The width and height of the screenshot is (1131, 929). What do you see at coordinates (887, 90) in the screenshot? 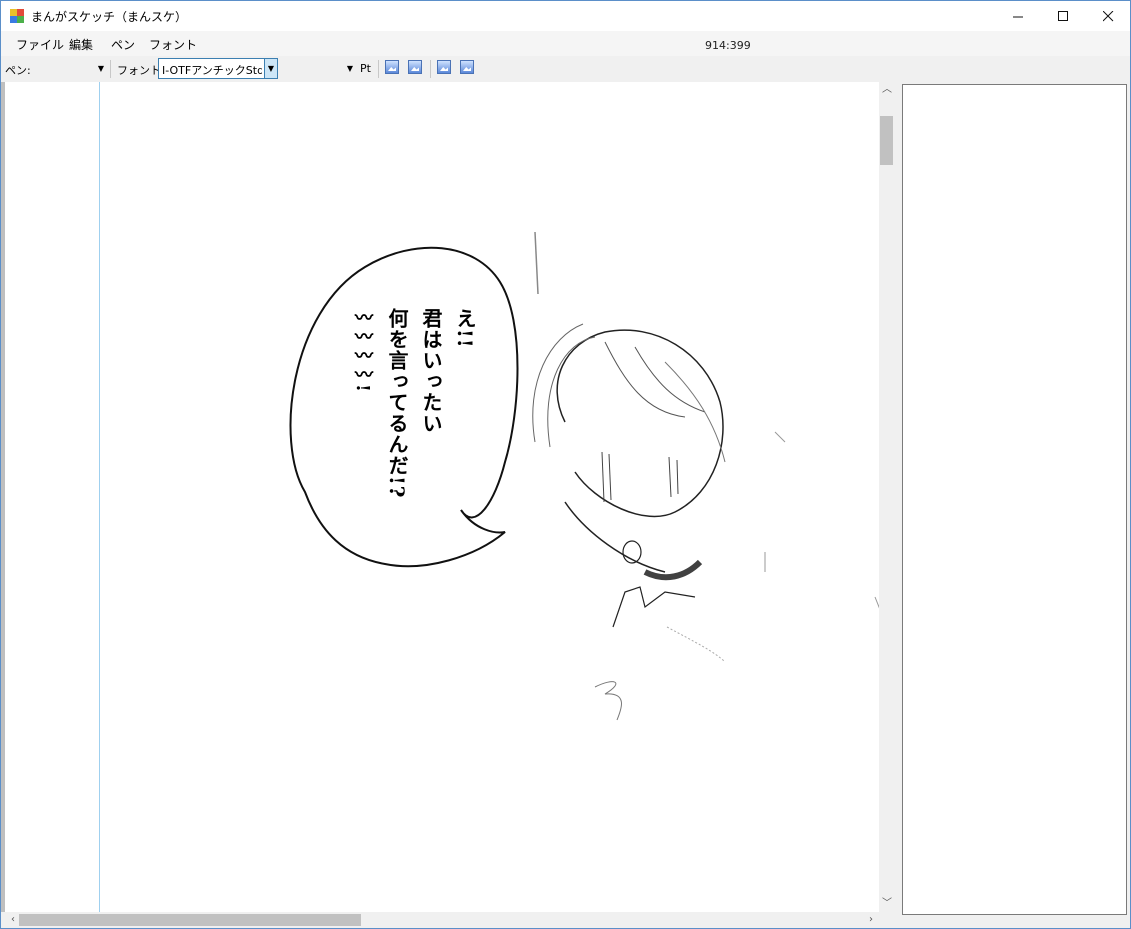
I see `chevron-up-icon: ︿` at bounding box center [887, 90].